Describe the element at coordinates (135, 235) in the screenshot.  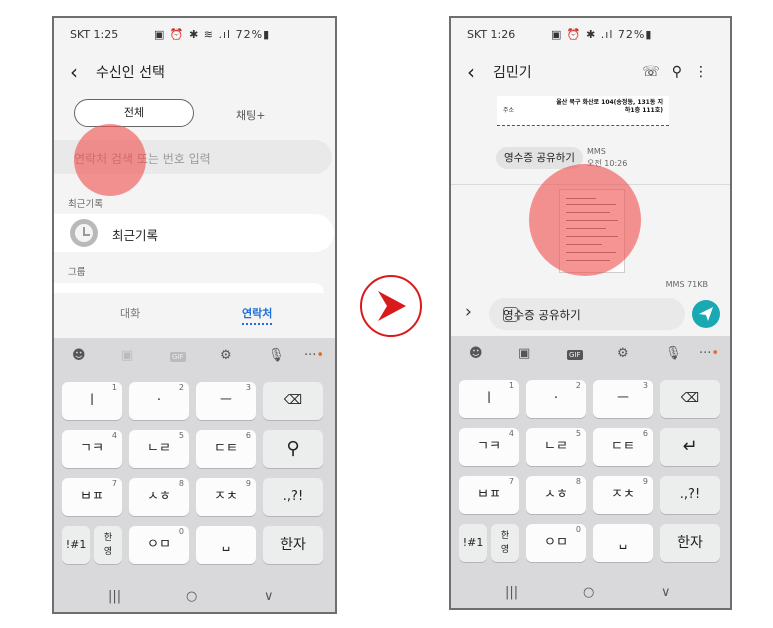
I see `recent-item-label: 최근기록` at that location.